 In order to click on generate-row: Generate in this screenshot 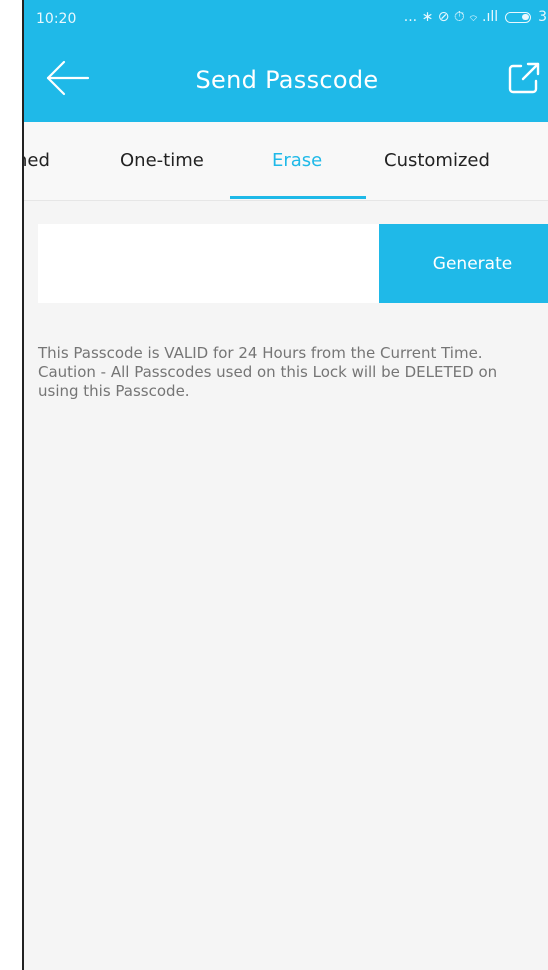, I will do `click(293, 263)`.